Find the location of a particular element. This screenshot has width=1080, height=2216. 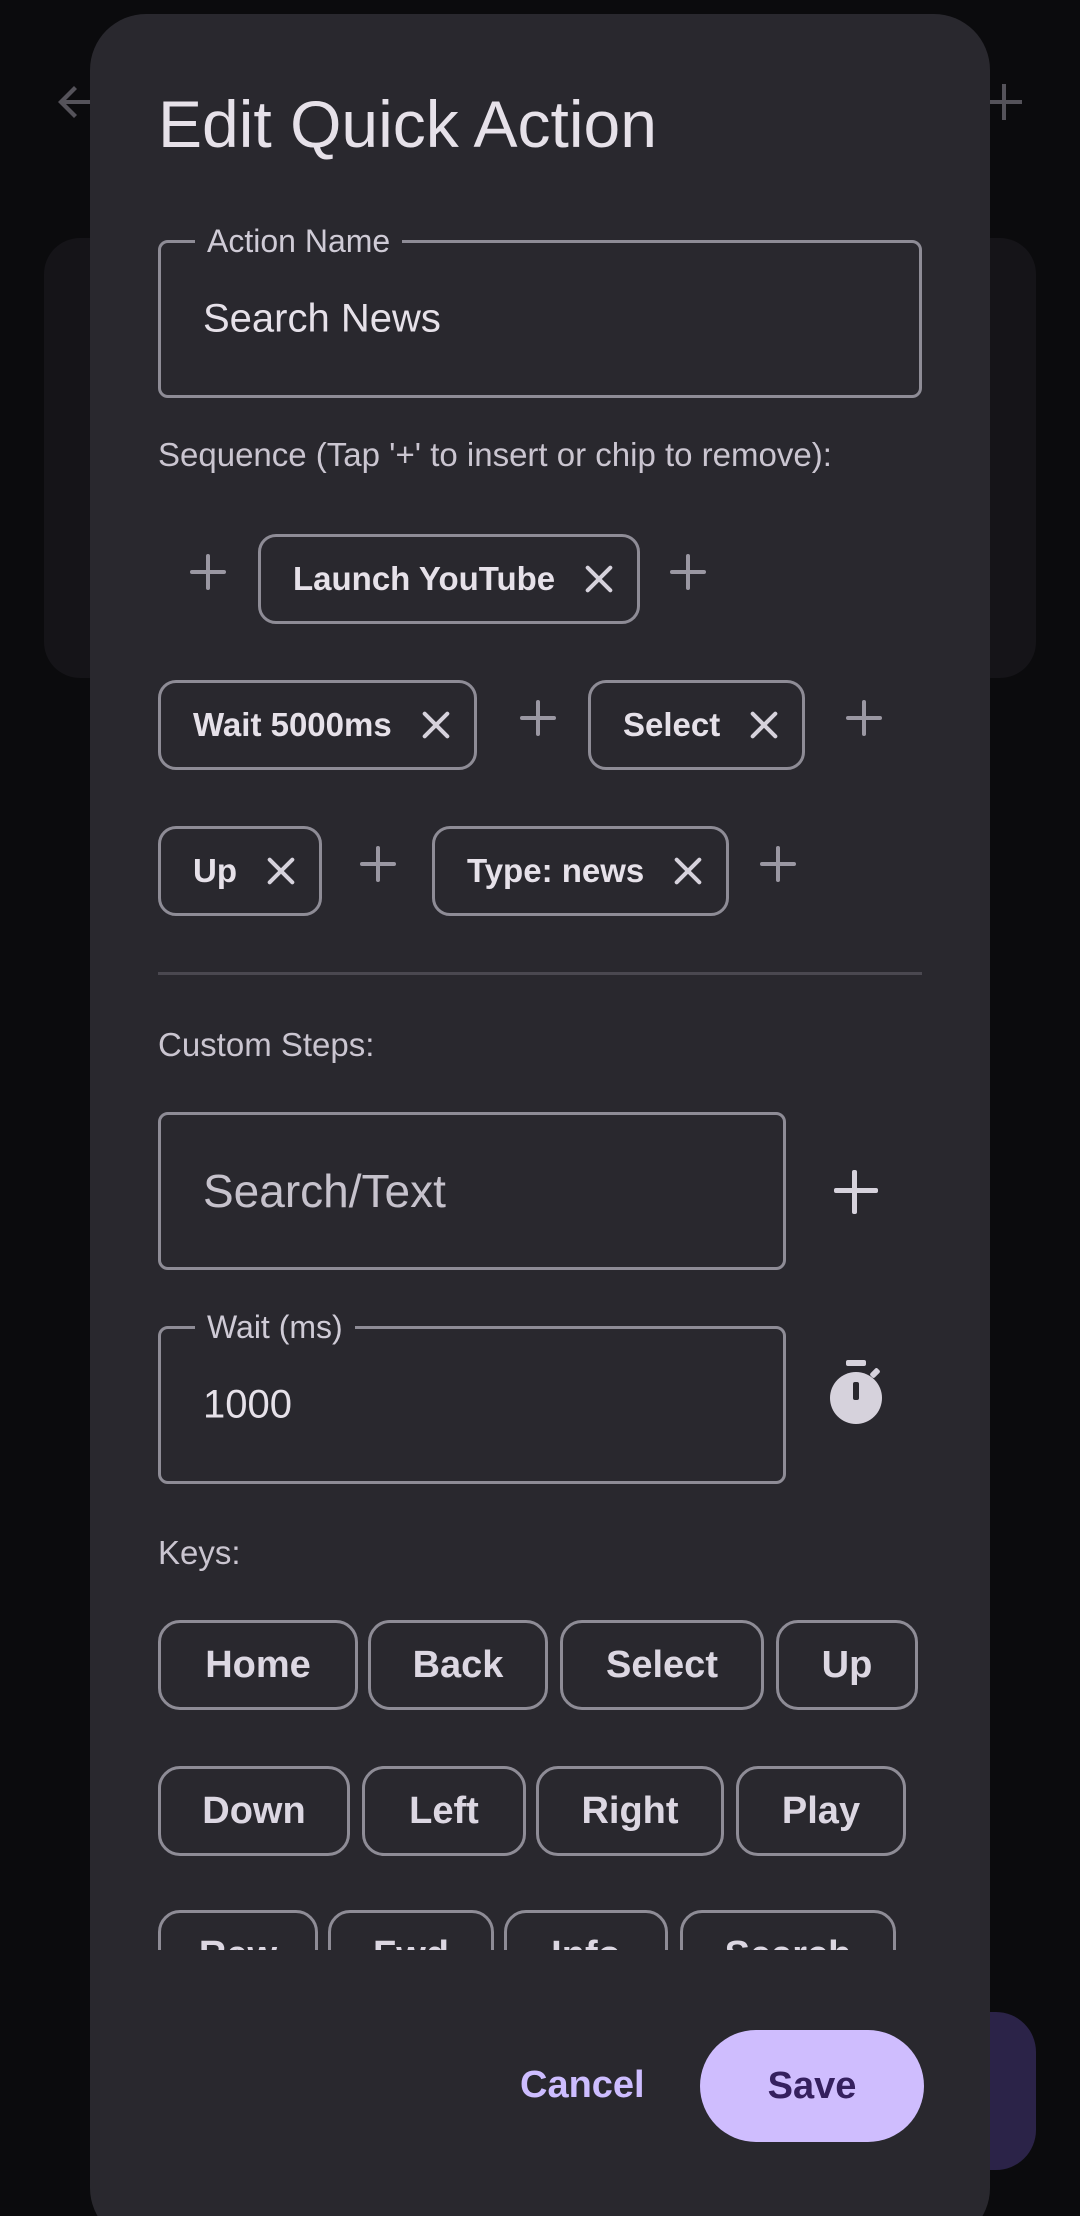

sequence-chip: Wait 5000ms is located at coordinates (317, 725).